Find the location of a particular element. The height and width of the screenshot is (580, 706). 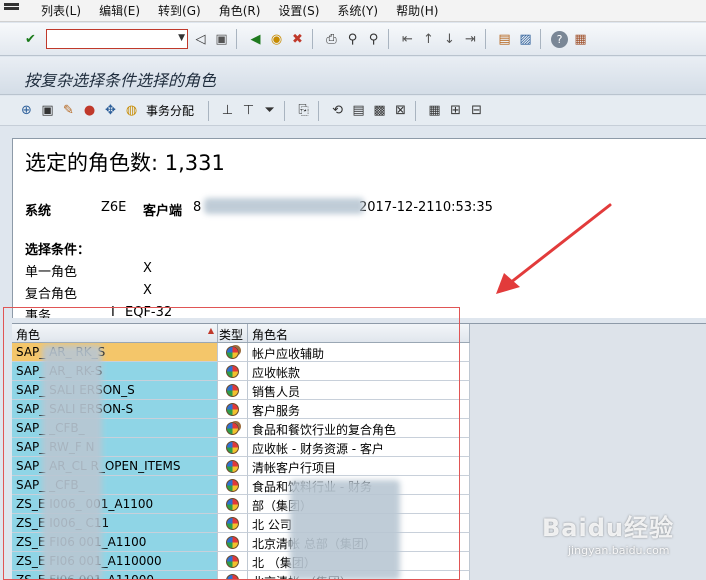

role-name-cell: 应收帐款 is located at coordinates (359, 371).